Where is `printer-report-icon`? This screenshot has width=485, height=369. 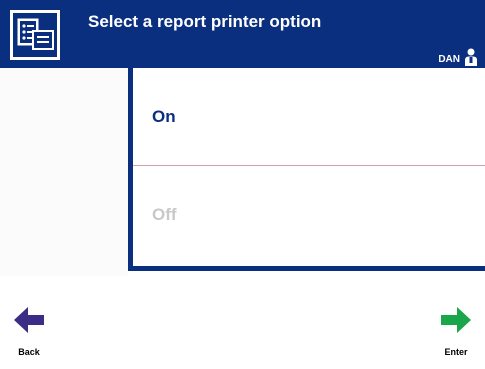
printer-report-icon is located at coordinates (35, 35).